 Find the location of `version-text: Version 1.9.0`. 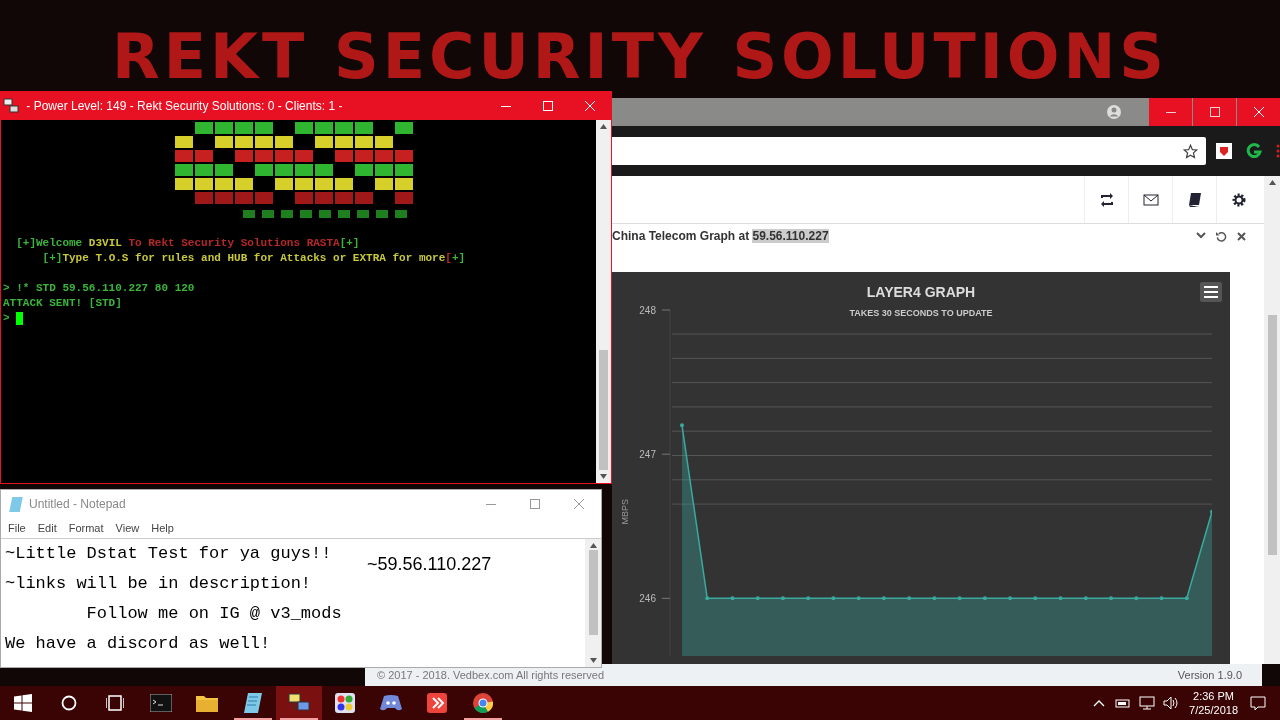

version-text: Version 1.9.0 is located at coordinates (1209, 675).